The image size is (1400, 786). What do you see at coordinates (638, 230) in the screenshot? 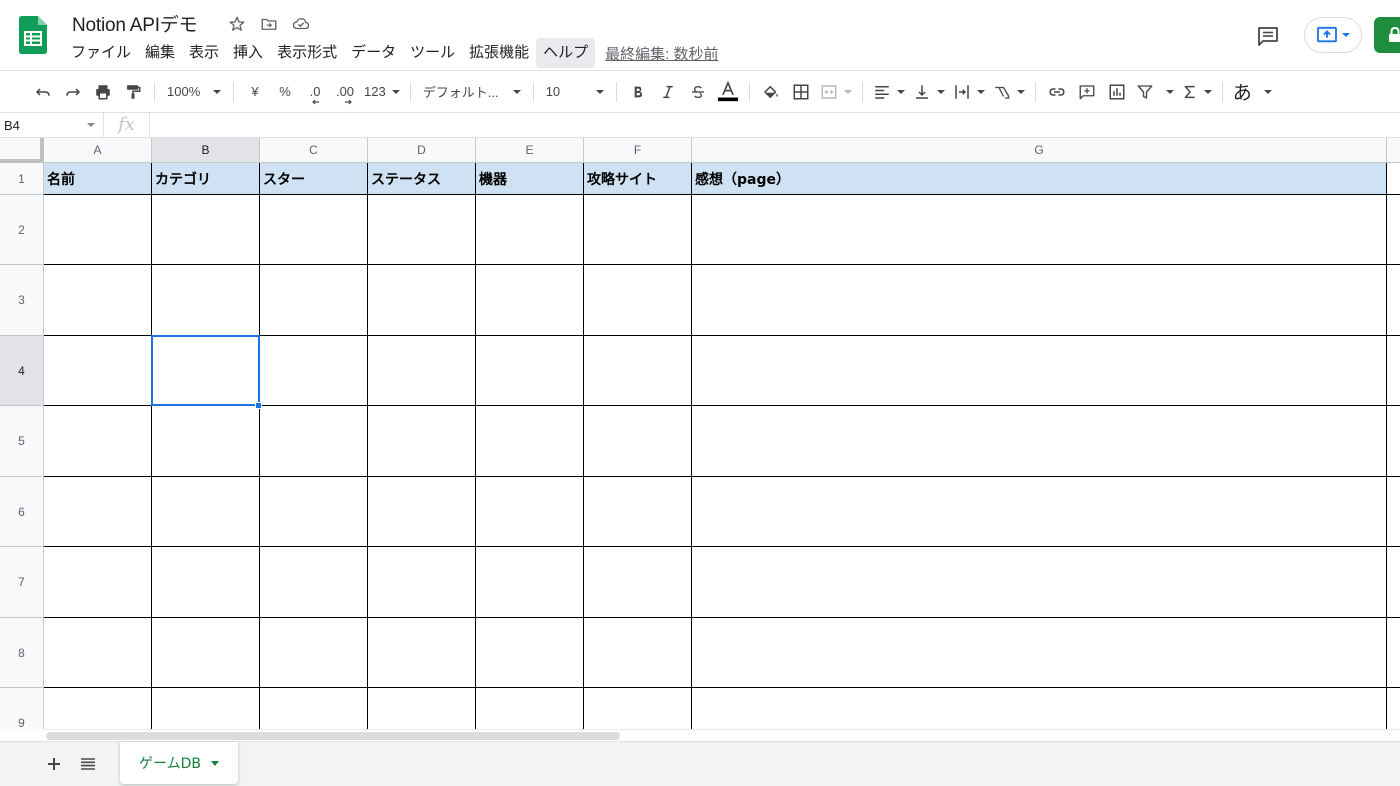
I see `cell-f2` at bounding box center [638, 230].